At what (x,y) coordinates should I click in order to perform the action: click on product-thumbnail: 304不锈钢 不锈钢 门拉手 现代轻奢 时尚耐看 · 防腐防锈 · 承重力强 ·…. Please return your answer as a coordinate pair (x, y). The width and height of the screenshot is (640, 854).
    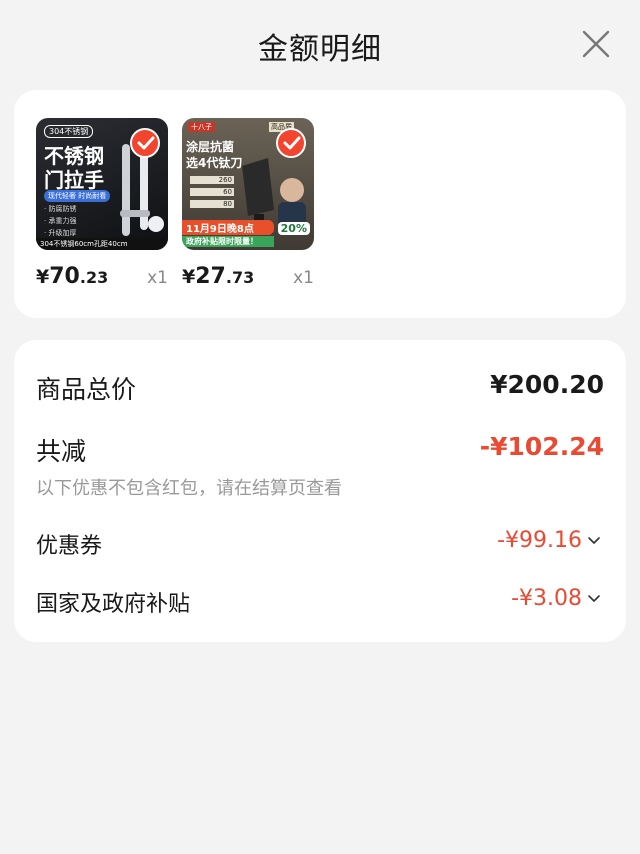
    Looking at the image, I should click on (102, 184).